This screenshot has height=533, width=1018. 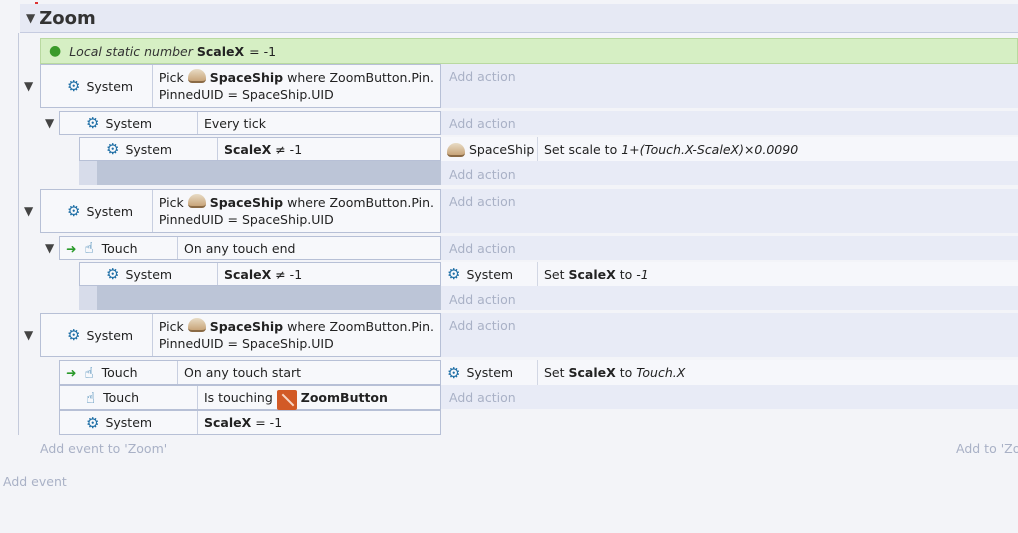 What do you see at coordinates (729, 123) in the screenshot?
I see `sub-1-1-action-area` at bounding box center [729, 123].